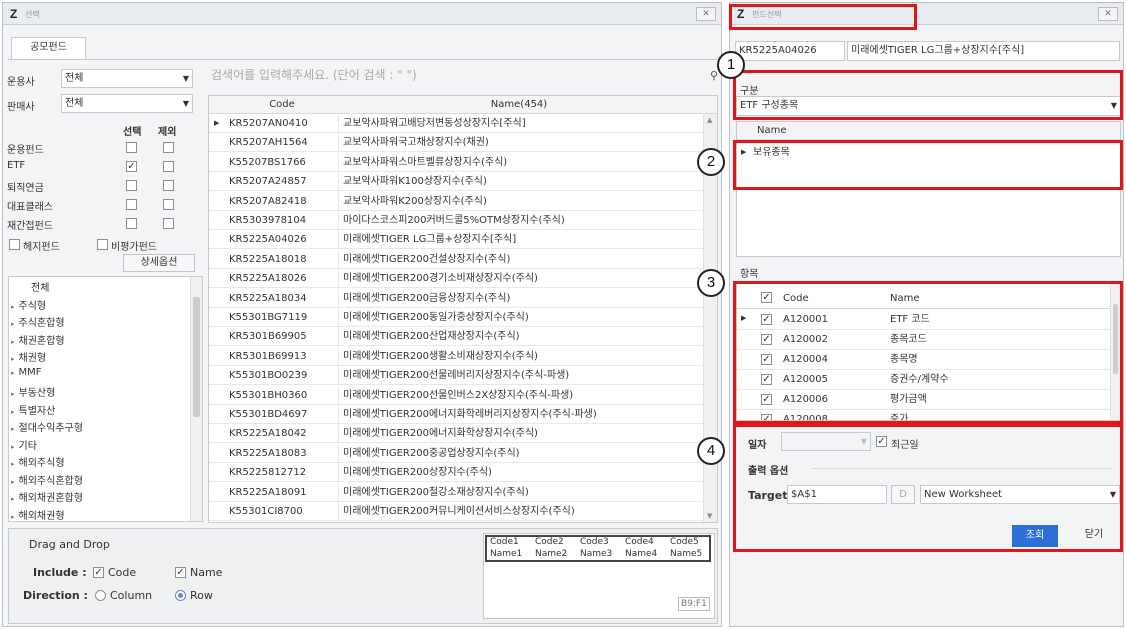 Image resolution: width=1126 pixels, height=629 pixels. What do you see at coordinates (1020, 494) in the screenshot?
I see `worksheet-select: New Worksheet ▼` at bounding box center [1020, 494].